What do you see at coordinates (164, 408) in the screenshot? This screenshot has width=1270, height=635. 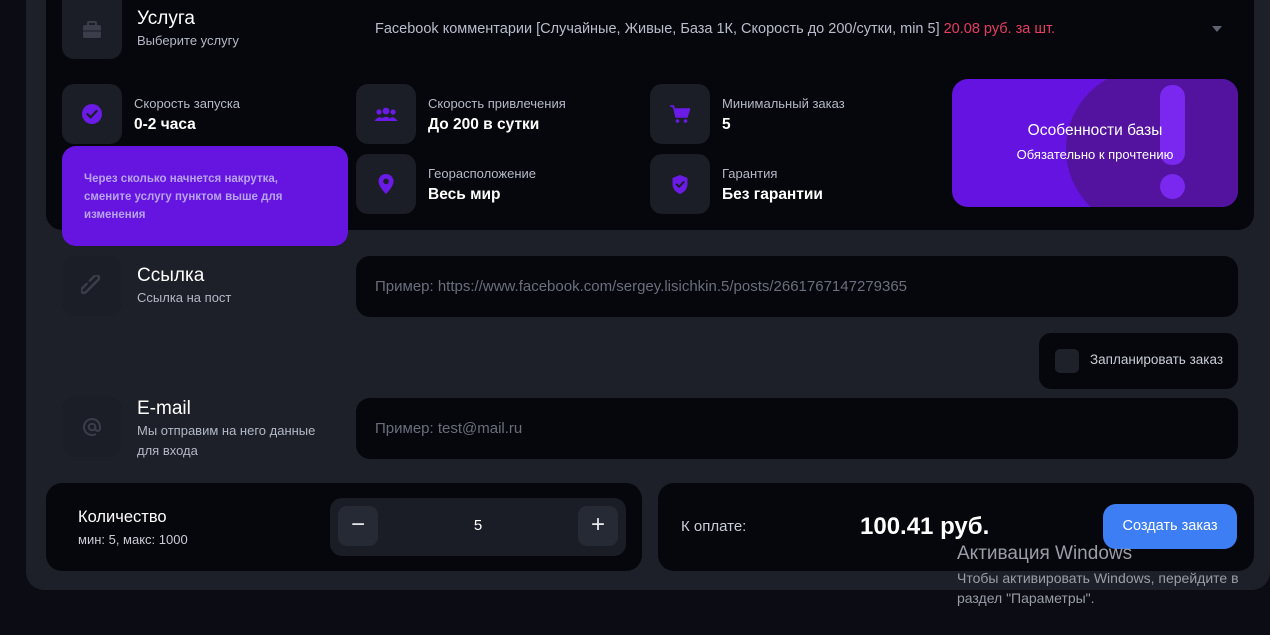 I see `email-title: E-mail` at bounding box center [164, 408].